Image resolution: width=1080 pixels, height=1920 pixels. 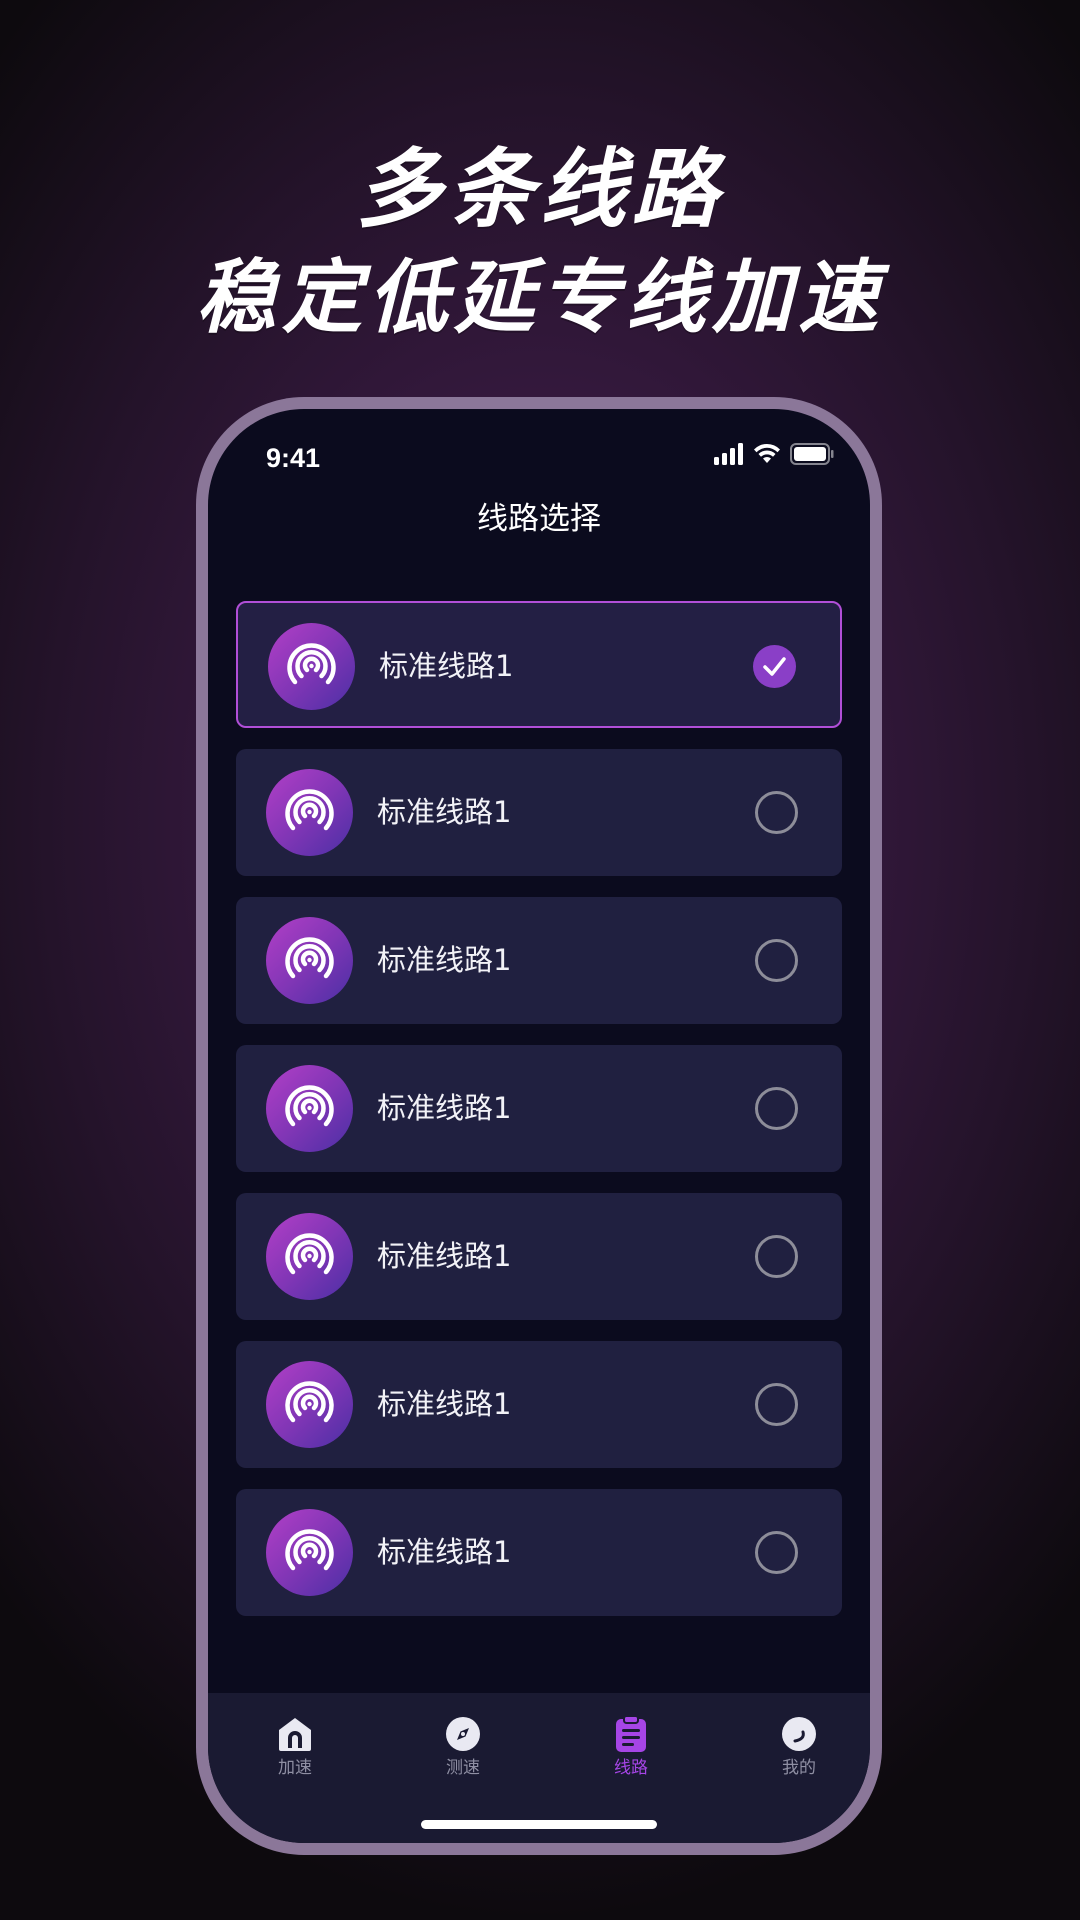 I want to click on clipboard-list-icon, so click(x=631, y=1733).